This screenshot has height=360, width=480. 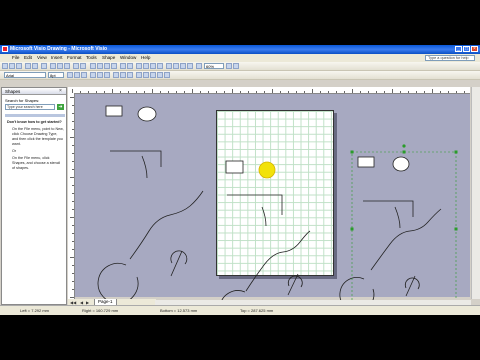 I want to click on connector-tool-icon, so click(x=100, y=66).